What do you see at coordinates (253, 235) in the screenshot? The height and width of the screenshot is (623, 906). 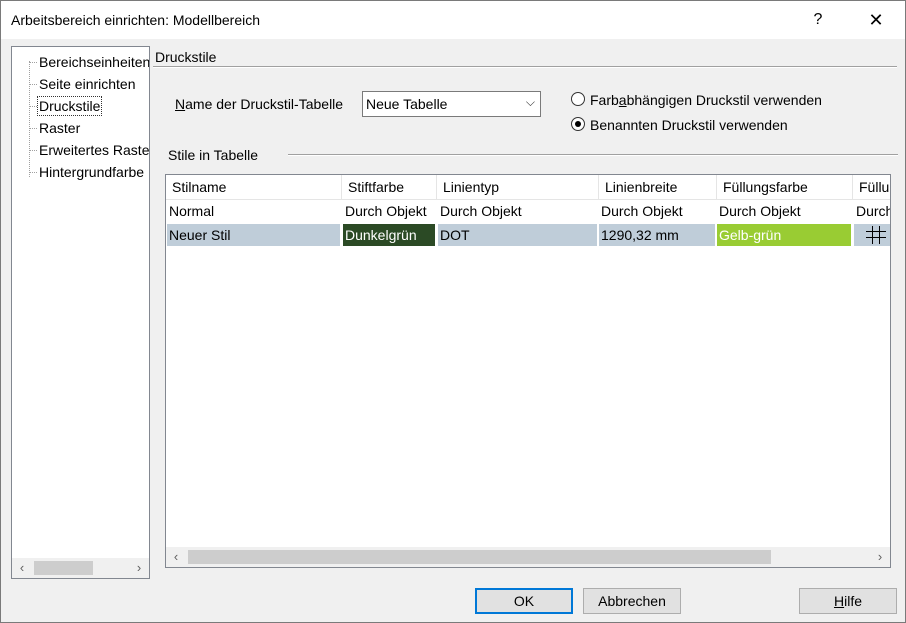 I see `cell-stilname: Neuer Stil` at bounding box center [253, 235].